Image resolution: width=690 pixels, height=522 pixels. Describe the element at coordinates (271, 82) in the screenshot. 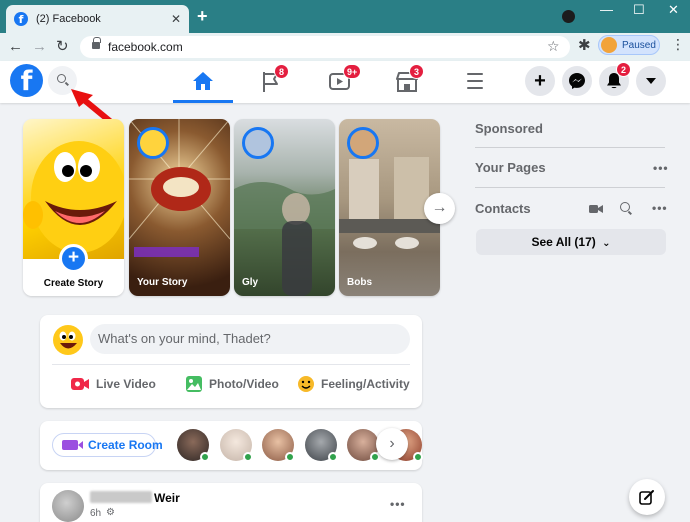

I see `nav-tab-pages: 8` at that location.